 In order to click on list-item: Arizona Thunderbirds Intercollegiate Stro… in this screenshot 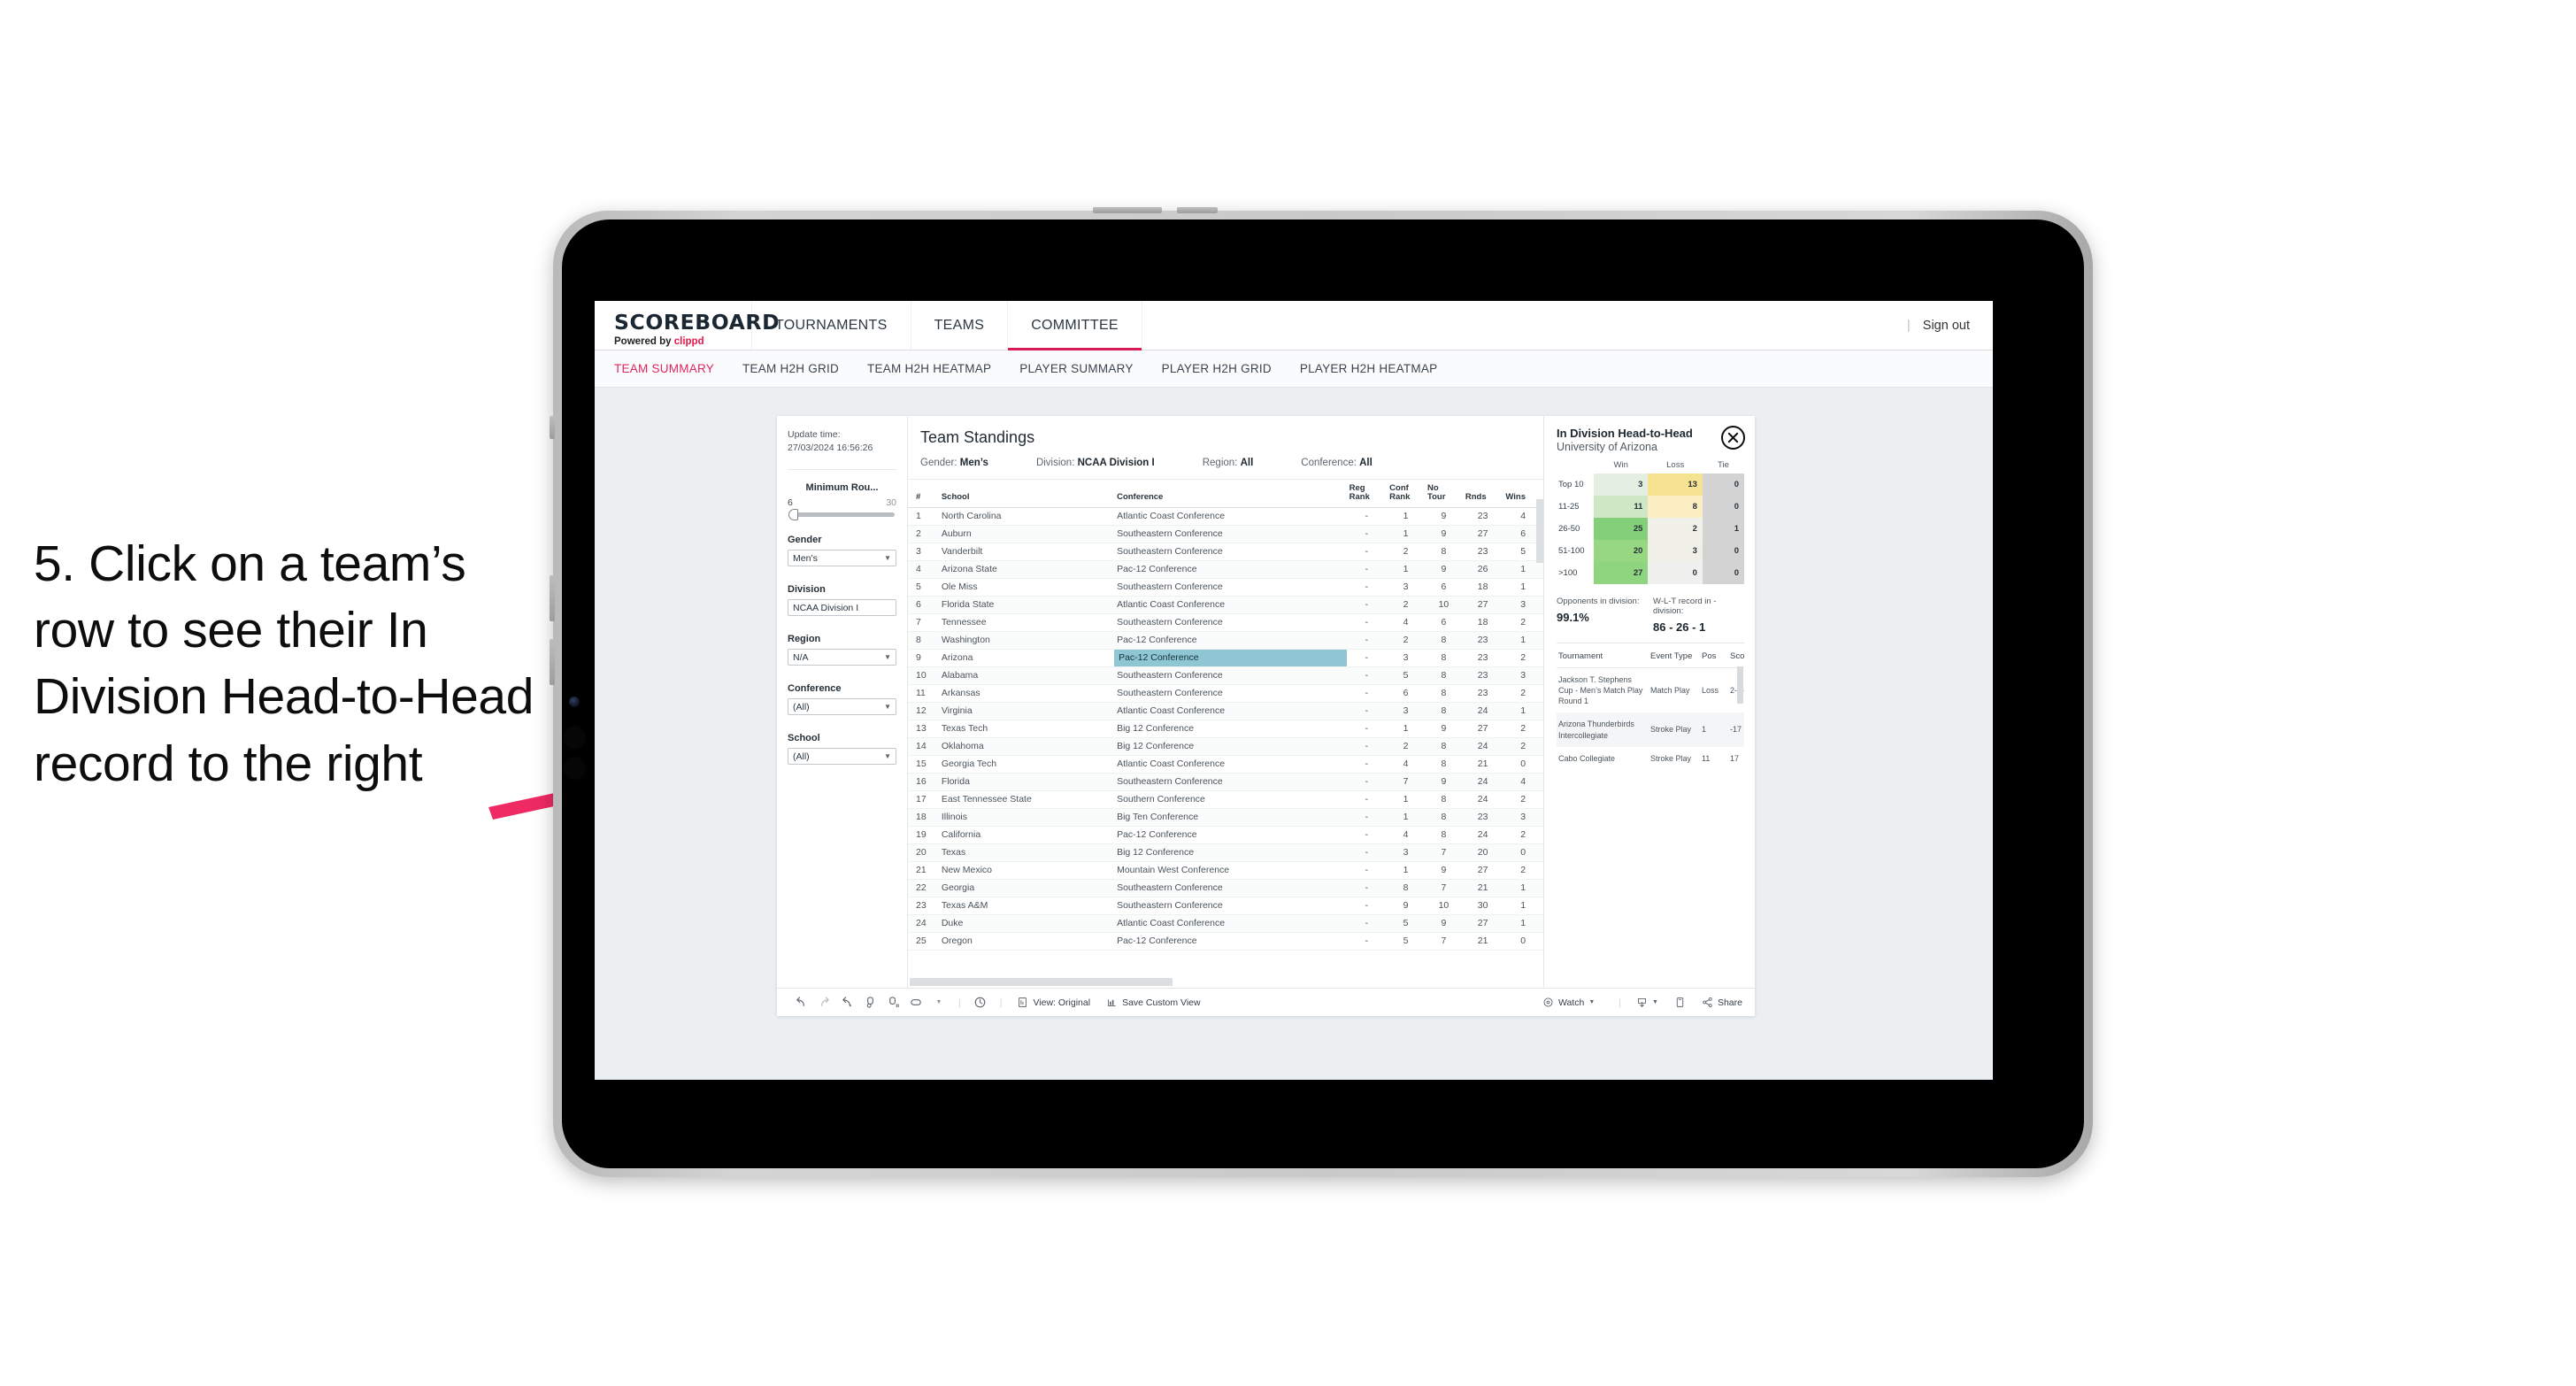, I will do `click(1650, 729)`.